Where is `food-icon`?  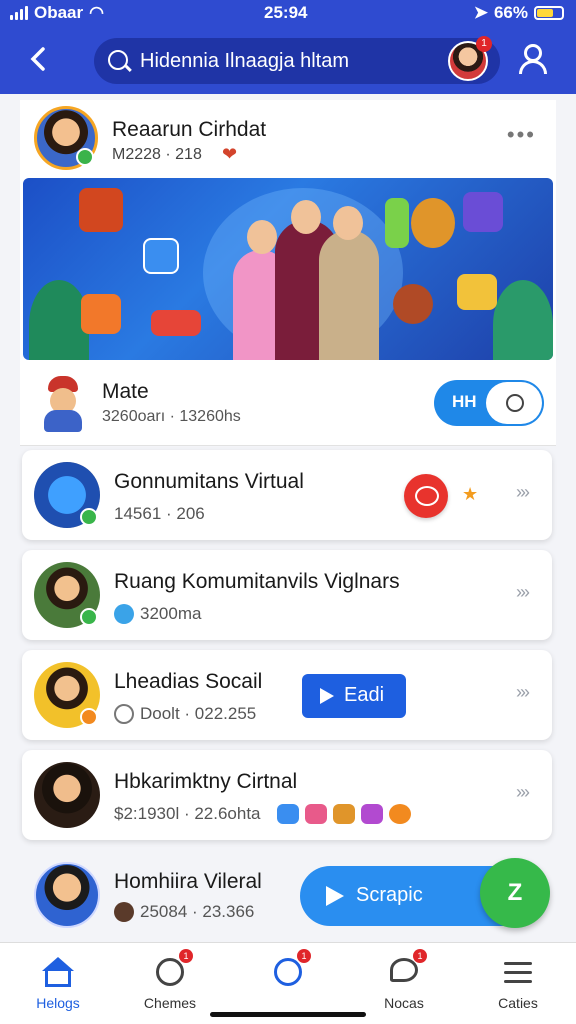
food-icon is located at coordinates (176, 323).